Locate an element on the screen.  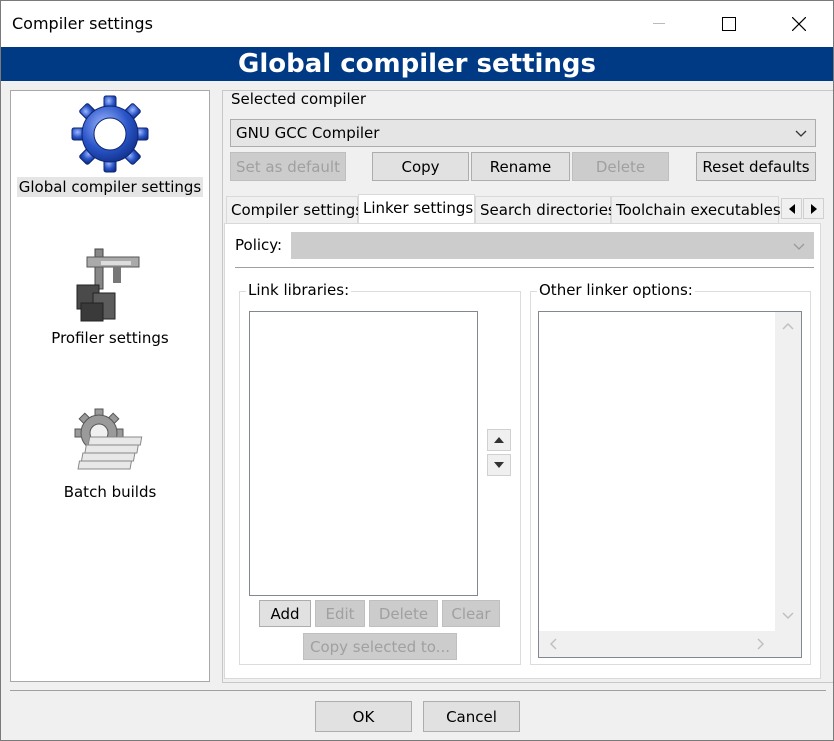
policy-label: Policy: is located at coordinates (259, 245).